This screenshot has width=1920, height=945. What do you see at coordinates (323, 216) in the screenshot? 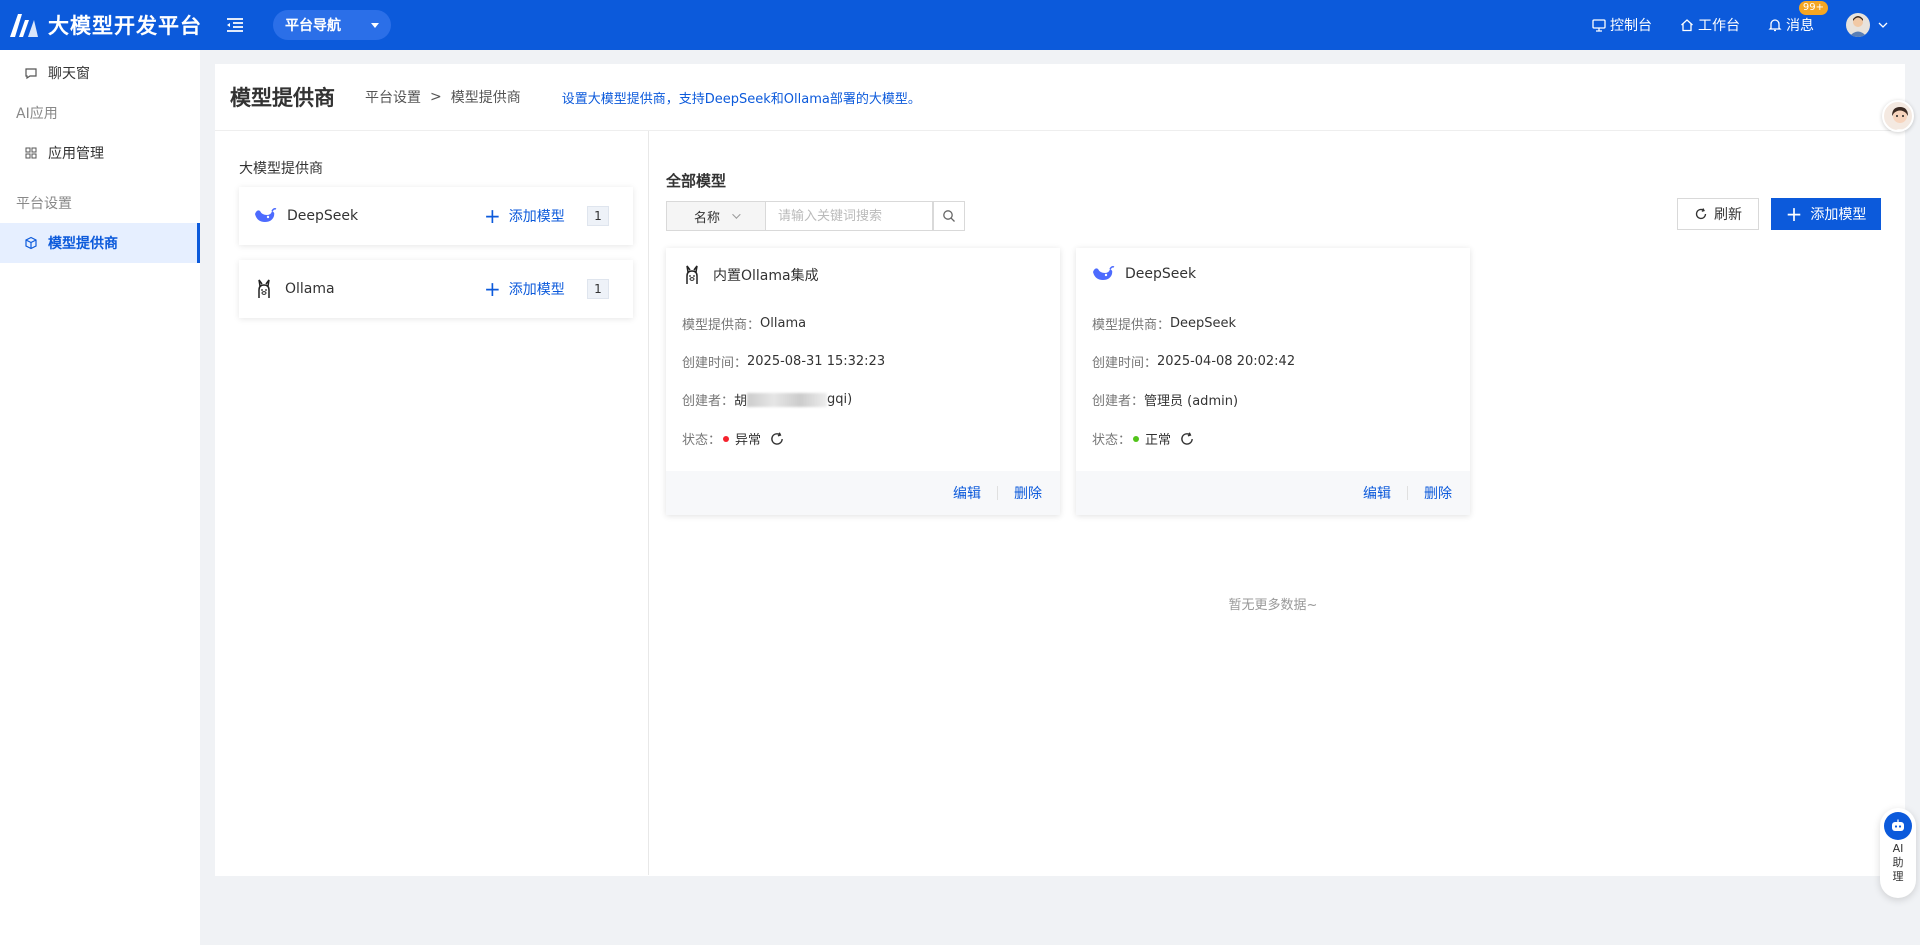
I see `provider-name: DeepSeek` at bounding box center [323, 216].